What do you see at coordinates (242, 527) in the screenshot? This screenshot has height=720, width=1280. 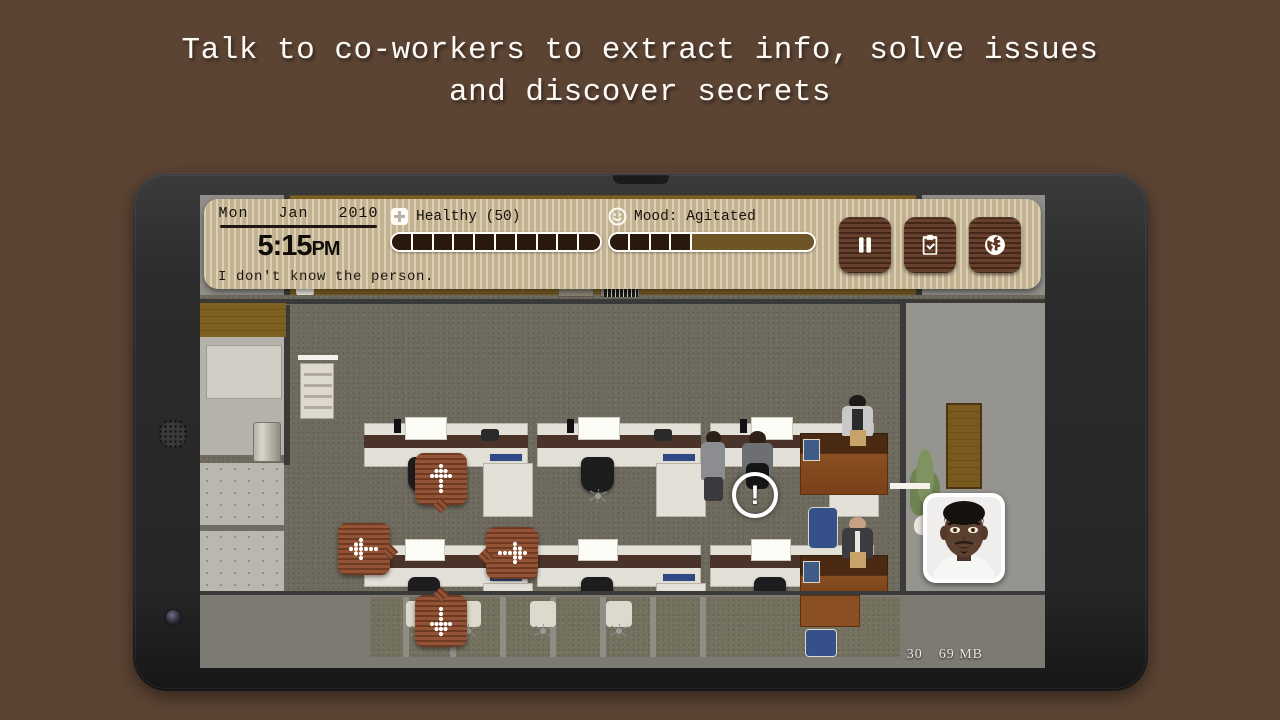 I see `panel-divider-left` at bounding box center [242, 527].